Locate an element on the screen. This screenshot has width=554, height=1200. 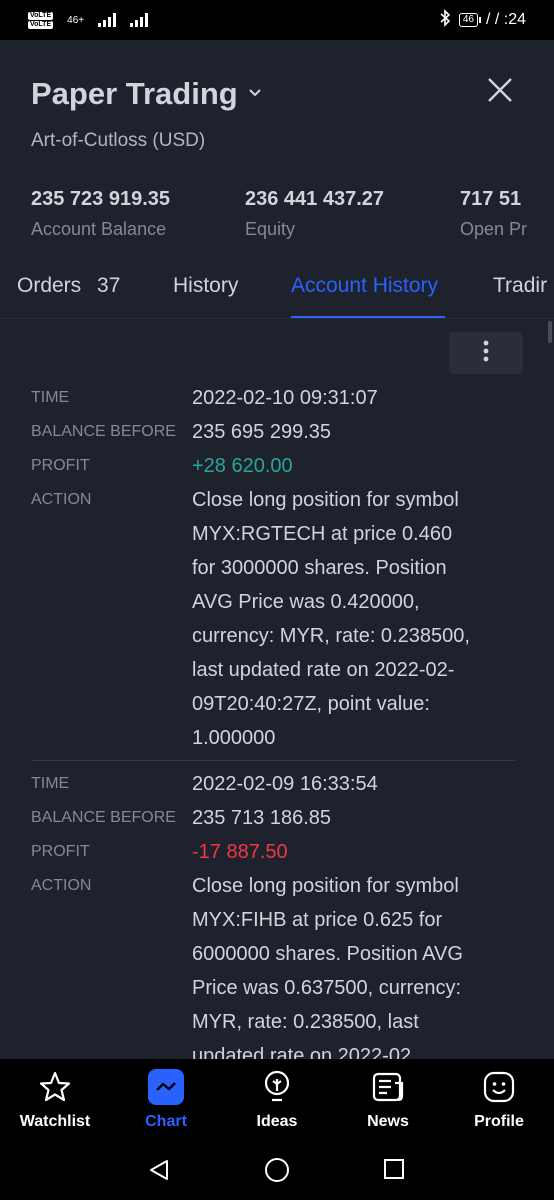
action-line: updated rate on 2022-02 is located at coordinates (302, 1052).